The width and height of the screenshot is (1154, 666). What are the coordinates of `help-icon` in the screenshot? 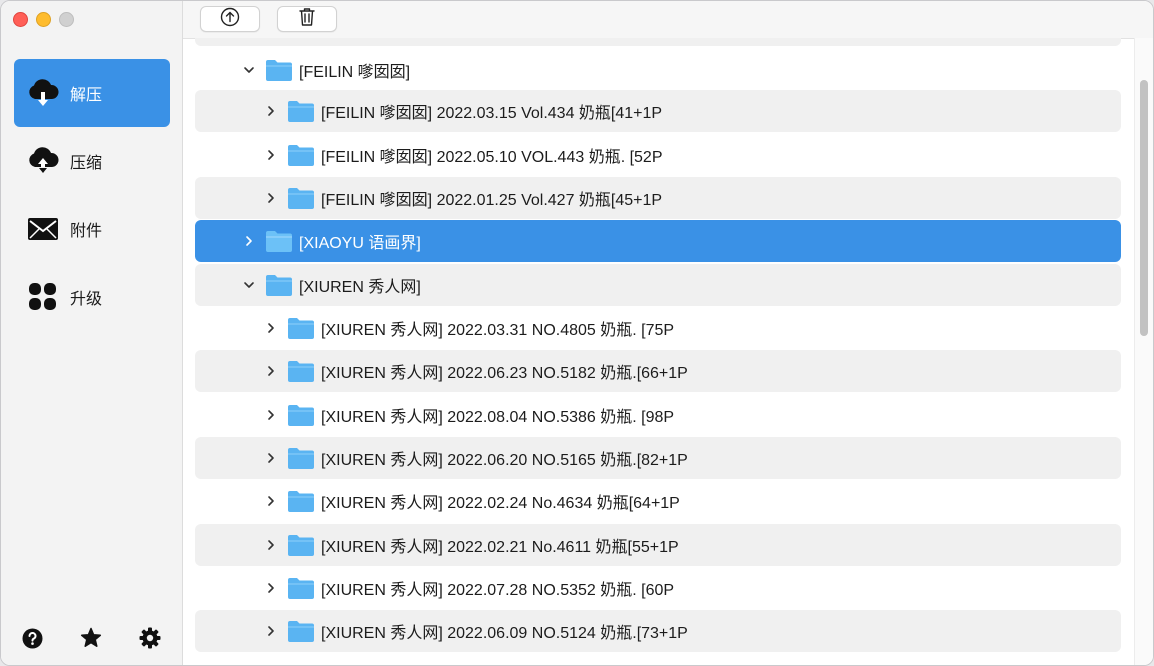 It's located at (32, 638).